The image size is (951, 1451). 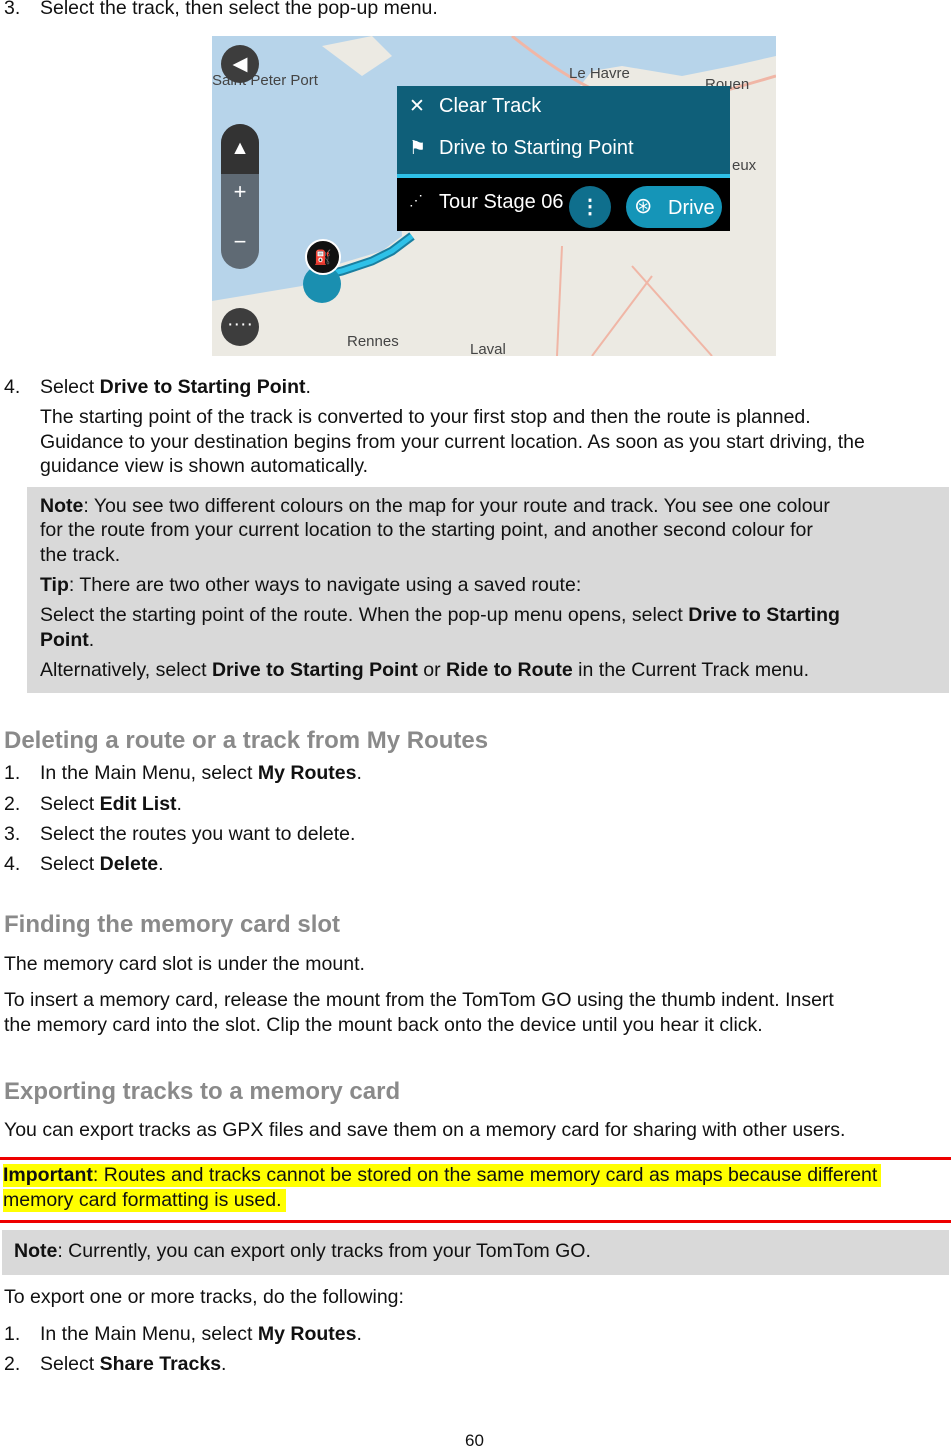 What do you see at coordinates (80, 555) in the screenshot?
I see `note-line: the track.` at bounding box center [80, 555].